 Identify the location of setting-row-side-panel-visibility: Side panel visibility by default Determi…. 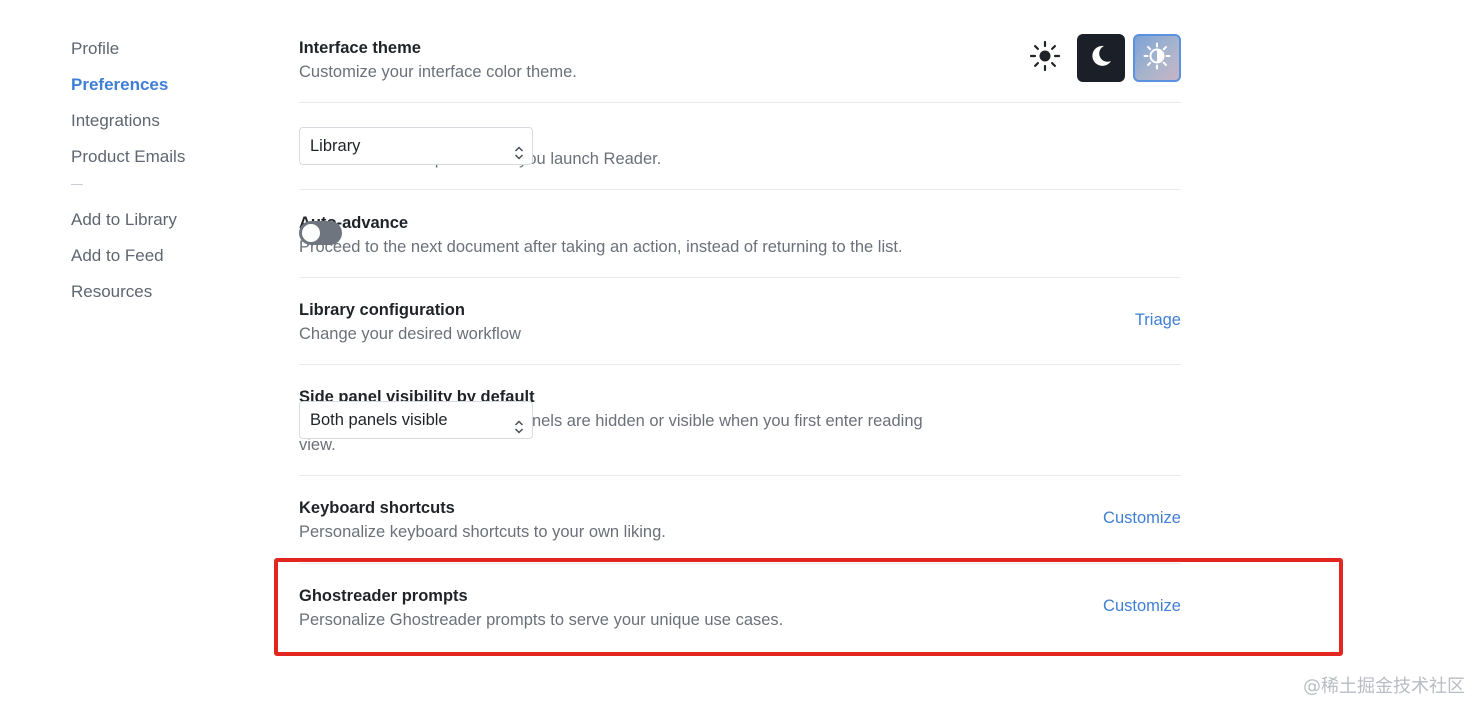
(740, 420).